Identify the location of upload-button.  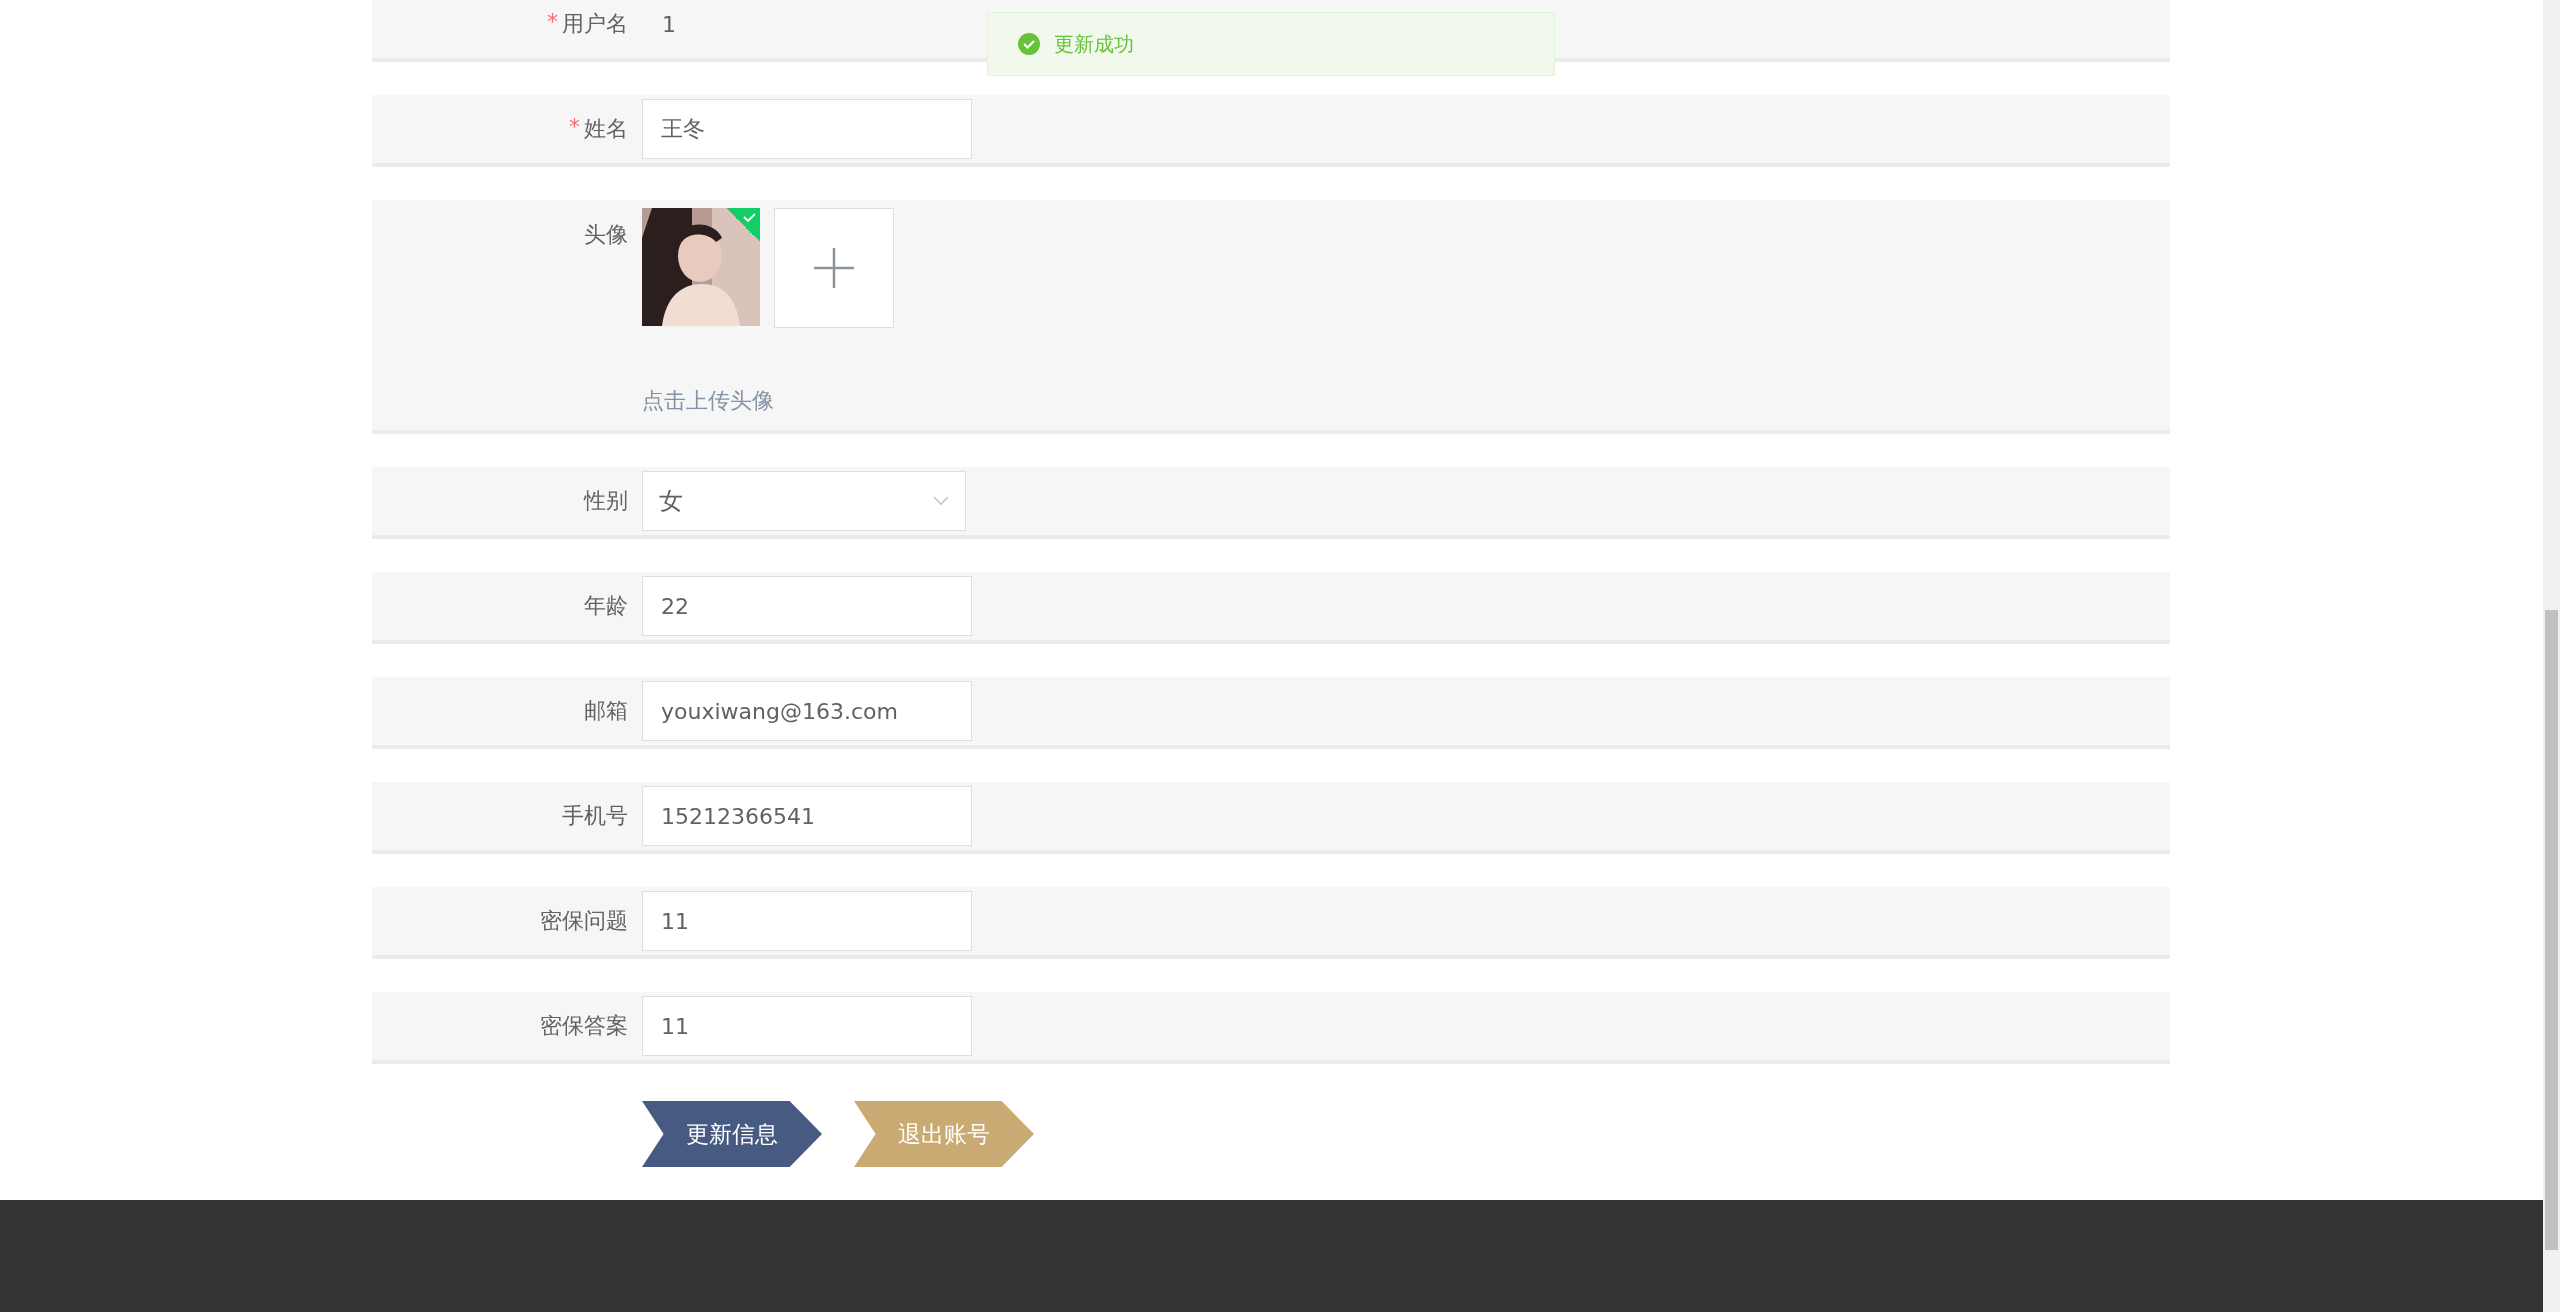
(834, 268).